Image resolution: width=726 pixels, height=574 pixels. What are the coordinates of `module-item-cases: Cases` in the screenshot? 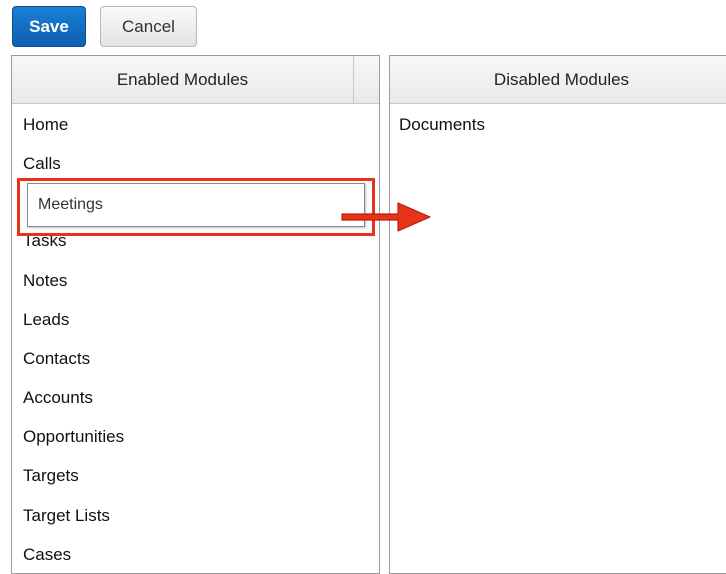 It's located at (47, 555).